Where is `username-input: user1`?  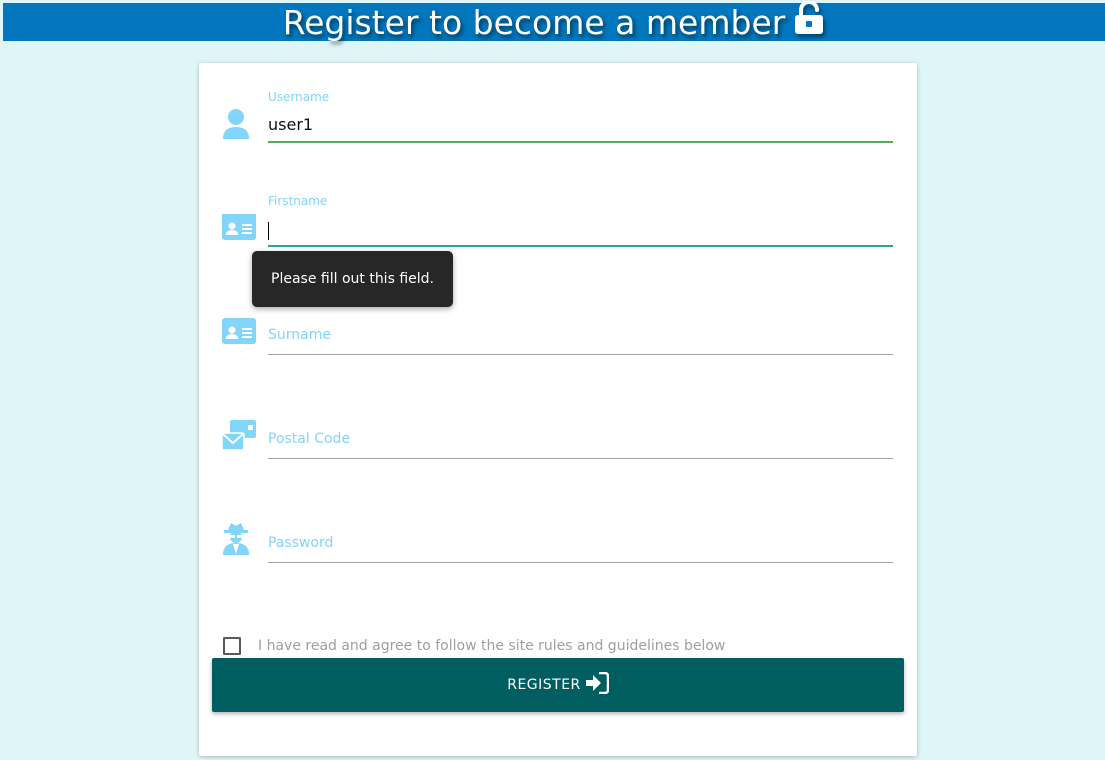 username-input: user1 is located at coordinates (580, 128).